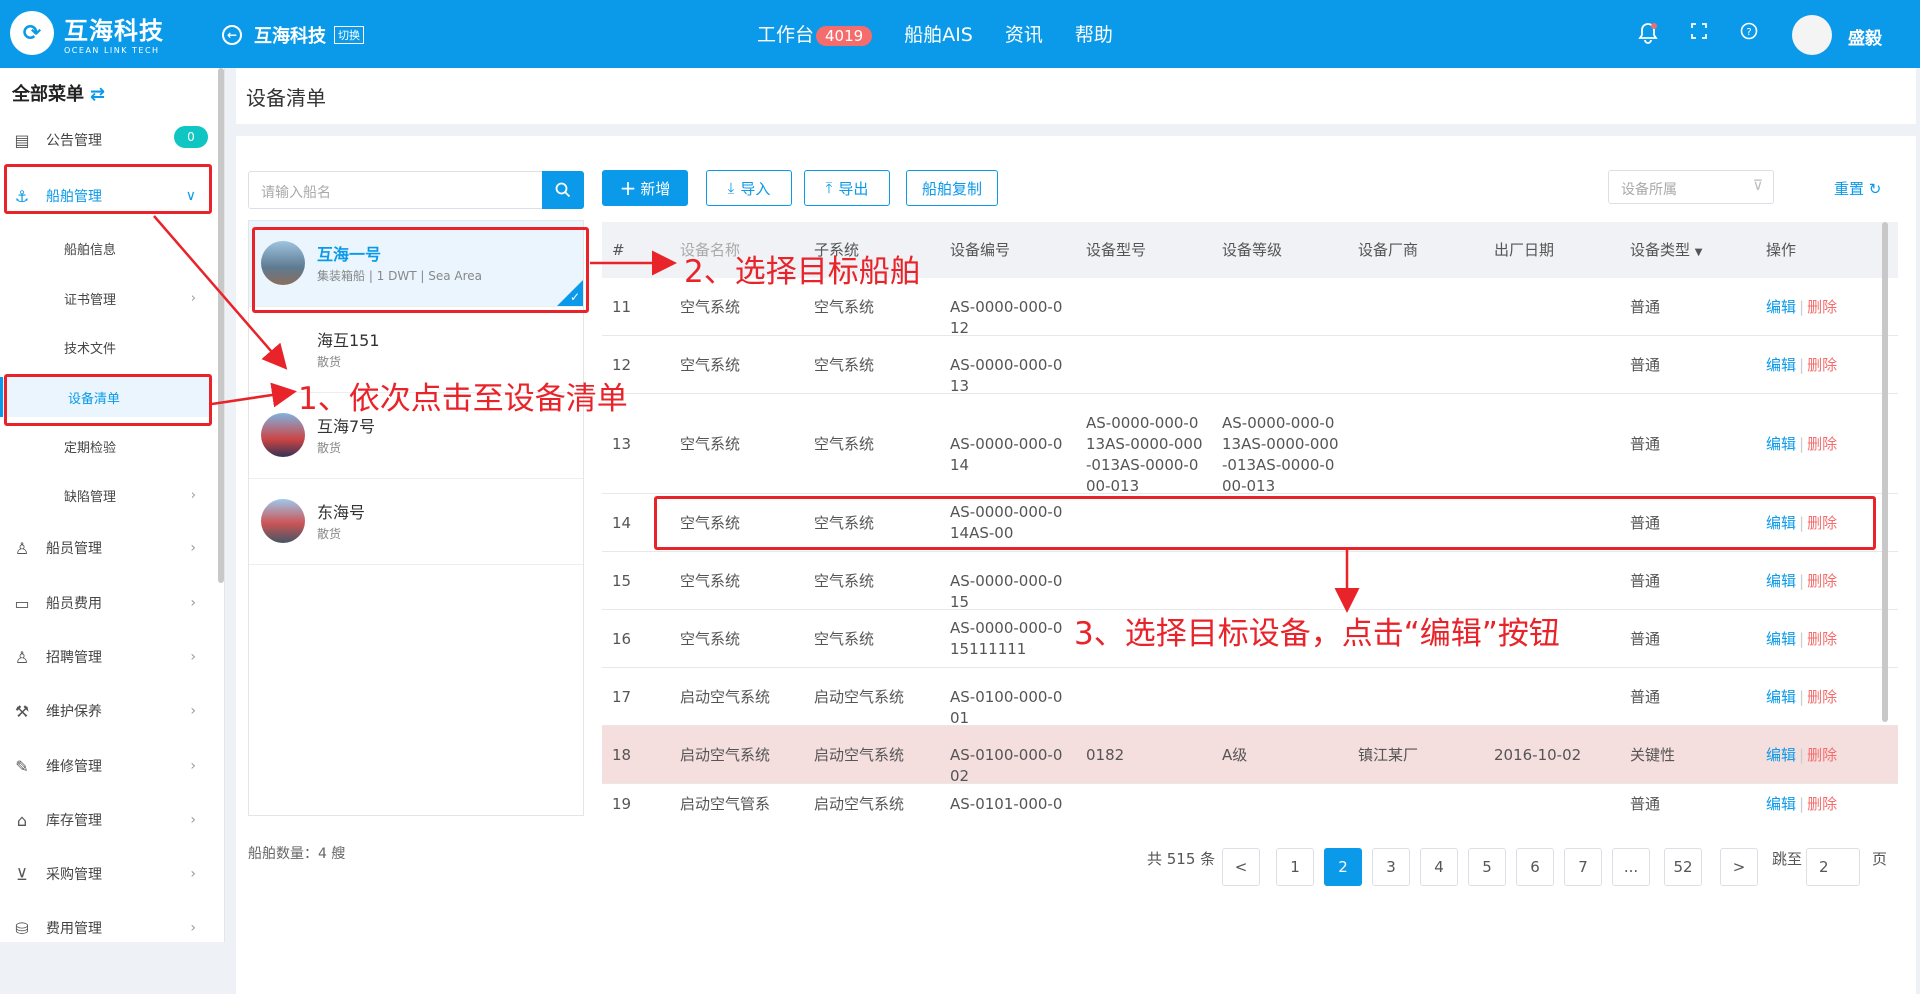 This screenshot has height=994, width=1920. Describe the element at coordinates (710, 638) in the screenshot. I see `cell-name: 空气系统` at that location.